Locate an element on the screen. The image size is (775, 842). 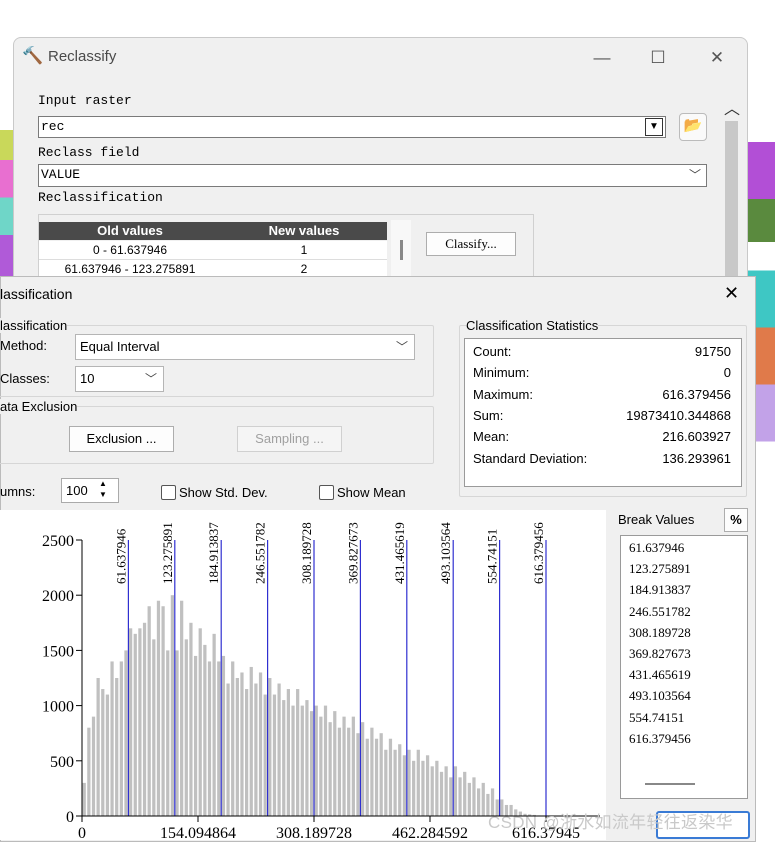
stat-key: Sum: is located at coordinates (488, 415).